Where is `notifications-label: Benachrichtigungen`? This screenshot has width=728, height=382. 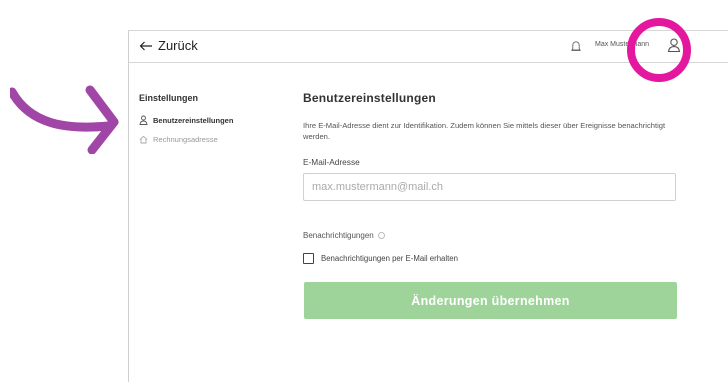 notifications-label: Benachrichtigungen is located at coordinates (338, 235).